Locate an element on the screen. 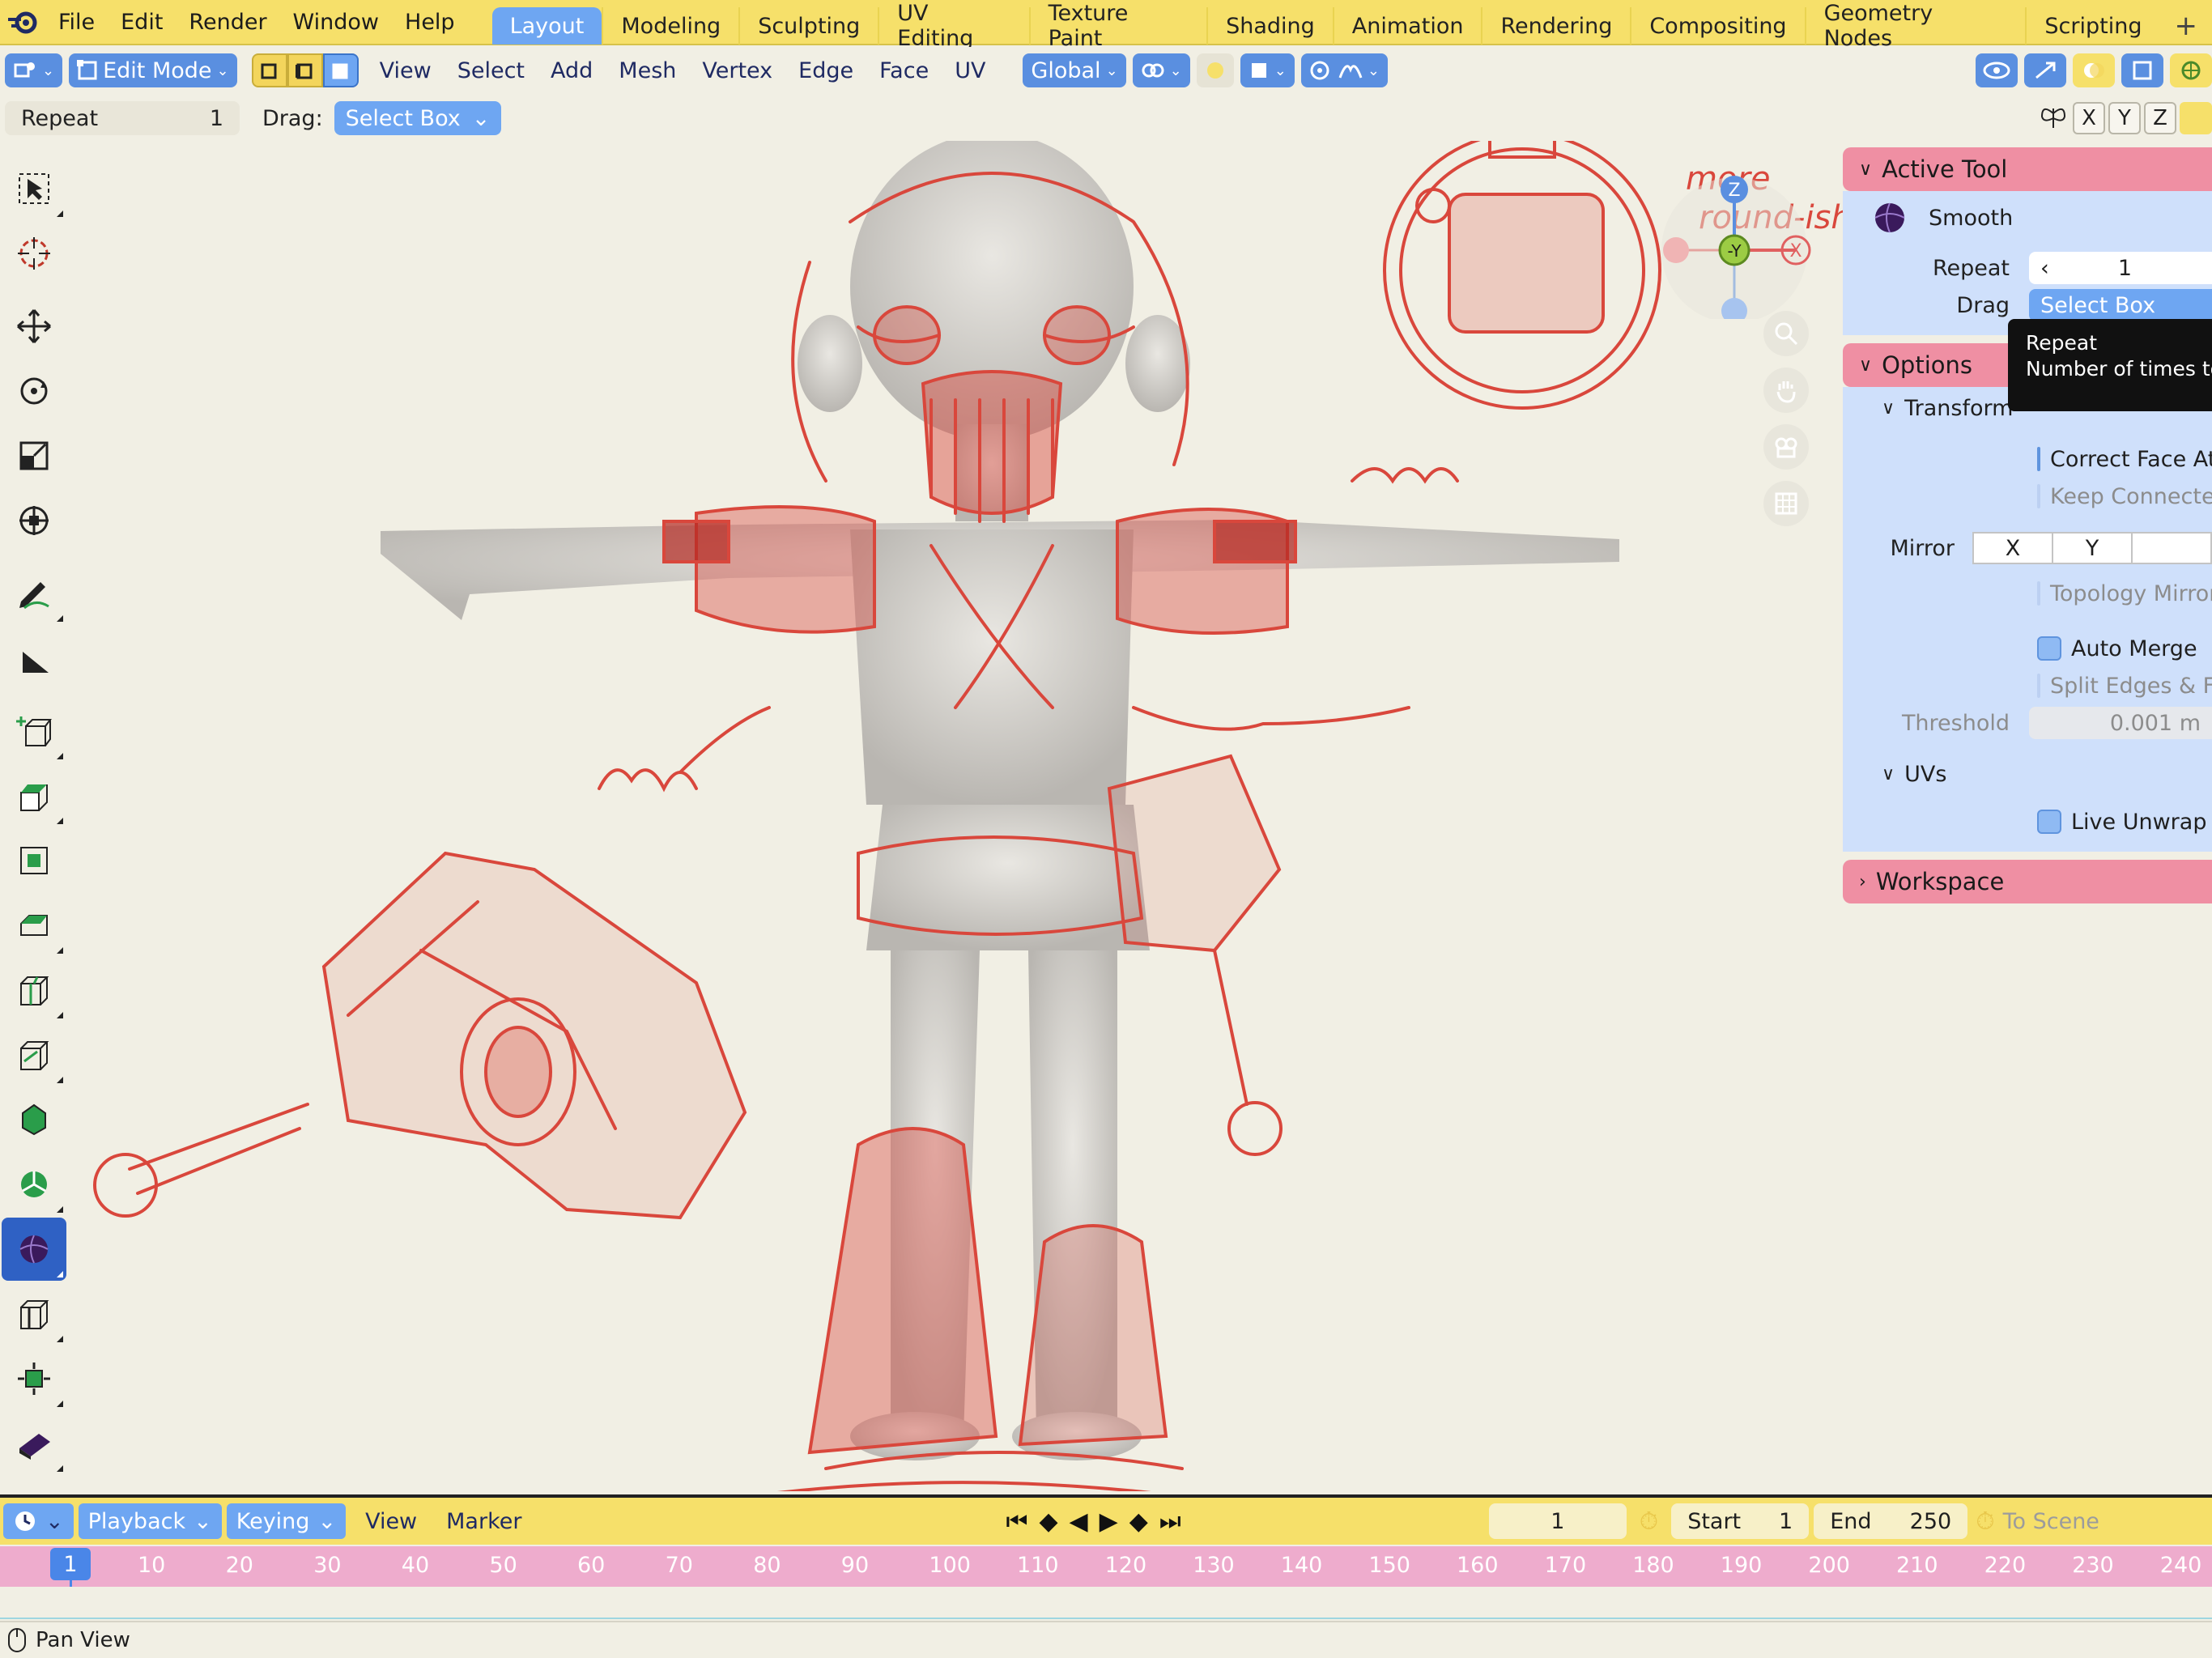 This screenshot has height=1658, width=2212. overlay-dropdown is located at coordinates (2094, 70).